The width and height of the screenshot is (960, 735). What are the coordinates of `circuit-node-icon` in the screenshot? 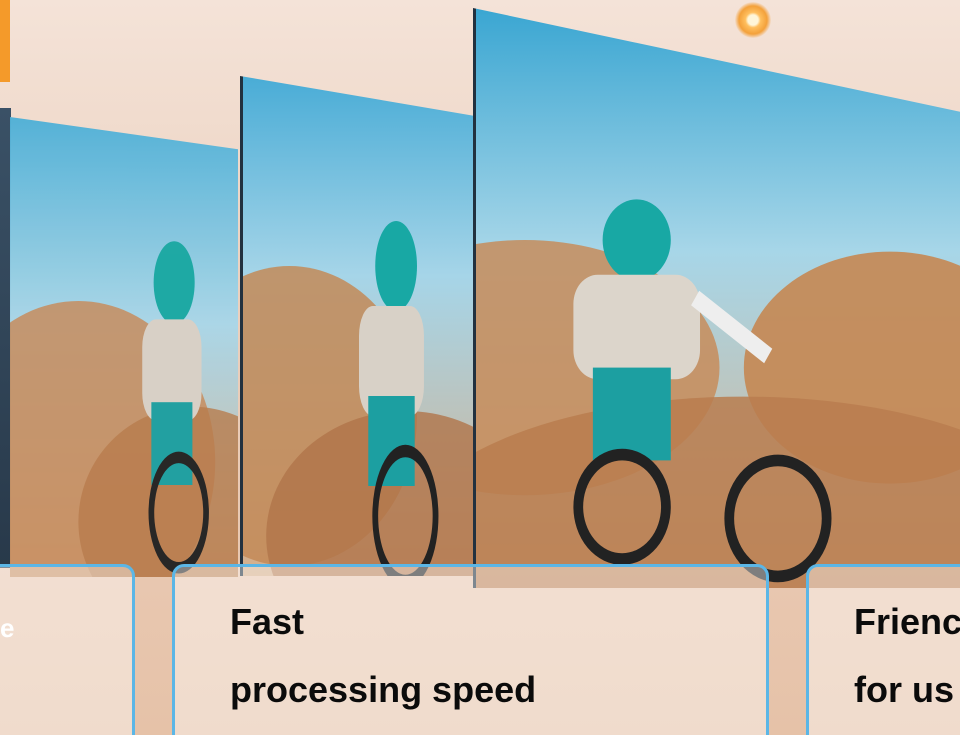 It's located at (753, 20).